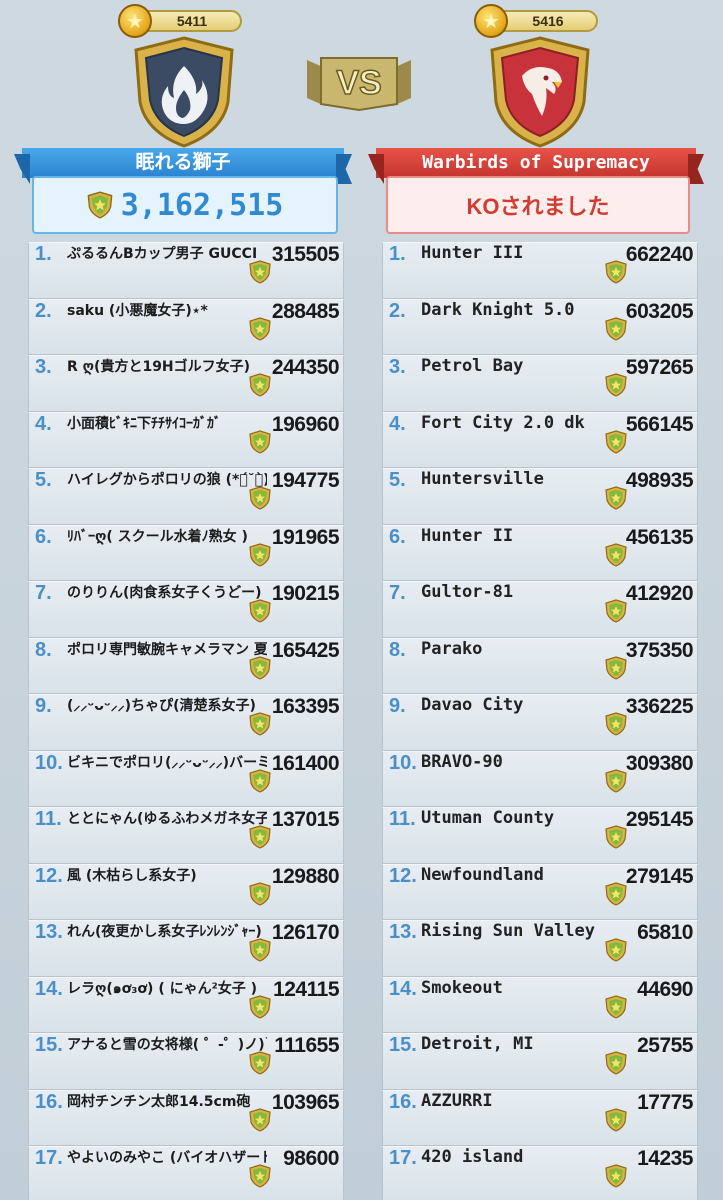 This screenshot has height=1200, width=723. Describe the element at coordinates (397, 536) in the screenshot. I see `member-rank: 6.` at that location.